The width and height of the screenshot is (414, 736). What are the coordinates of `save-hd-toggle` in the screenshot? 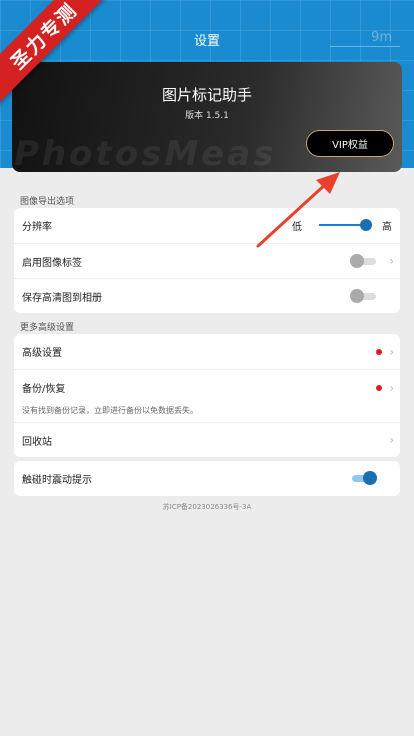 It's located at (363, 296).